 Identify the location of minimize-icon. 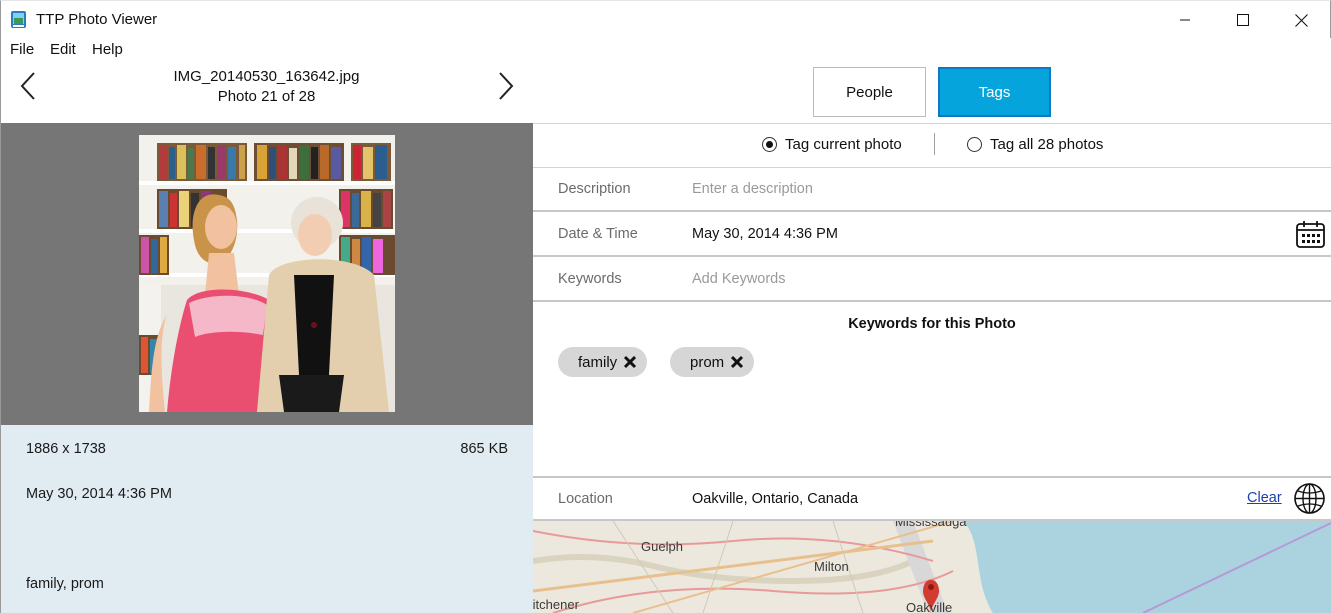
(1185, 20).